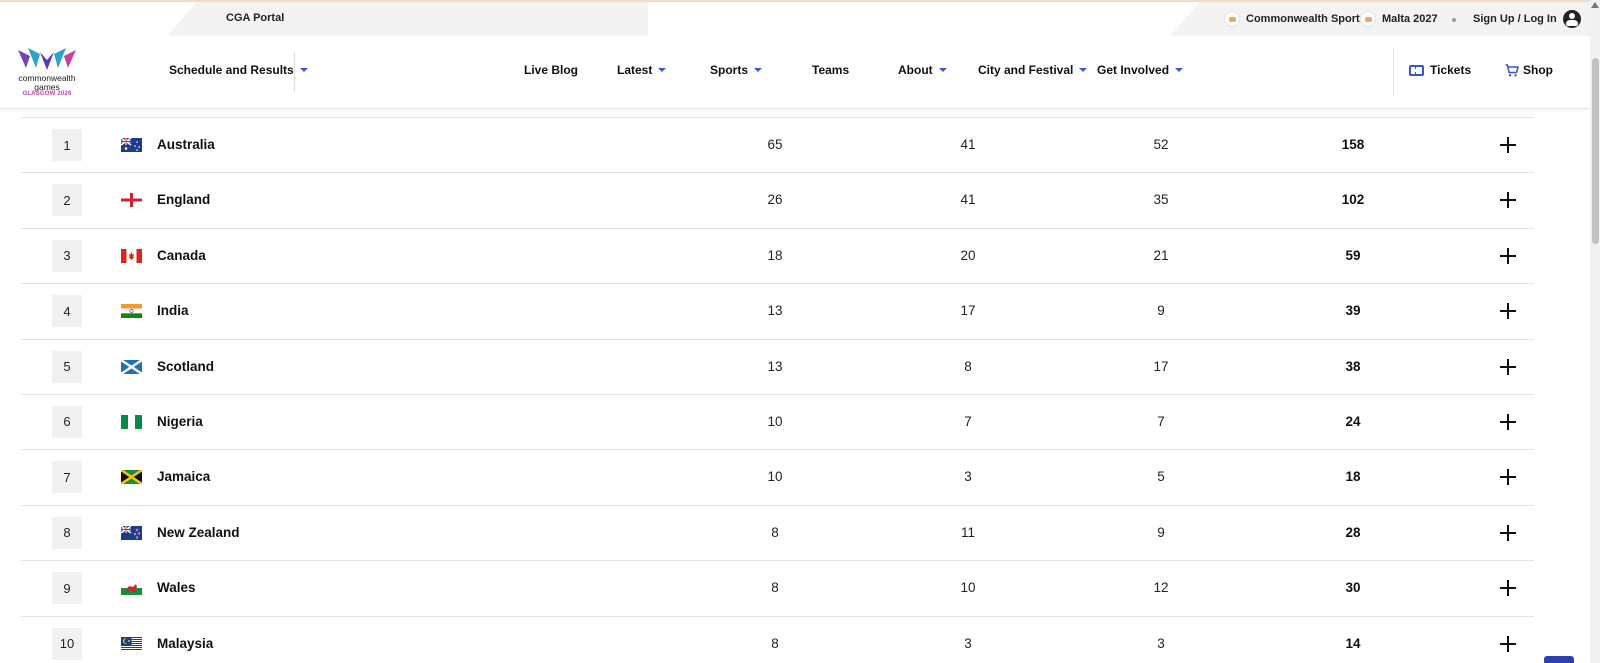 This screenshot has width=1600, height=663. Describe the element at coordinates (67, 532) in the screenshot. I see `rank-badge: 8` at that location.